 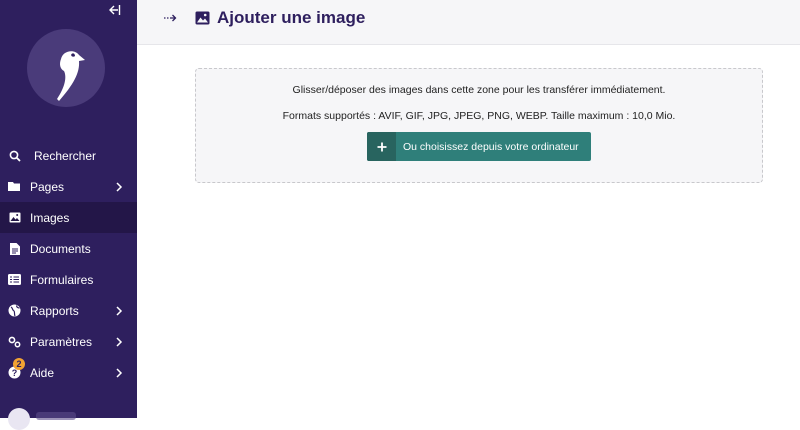 I want to click on sidebar-item-label: Aide, so click(x=42, y=372).